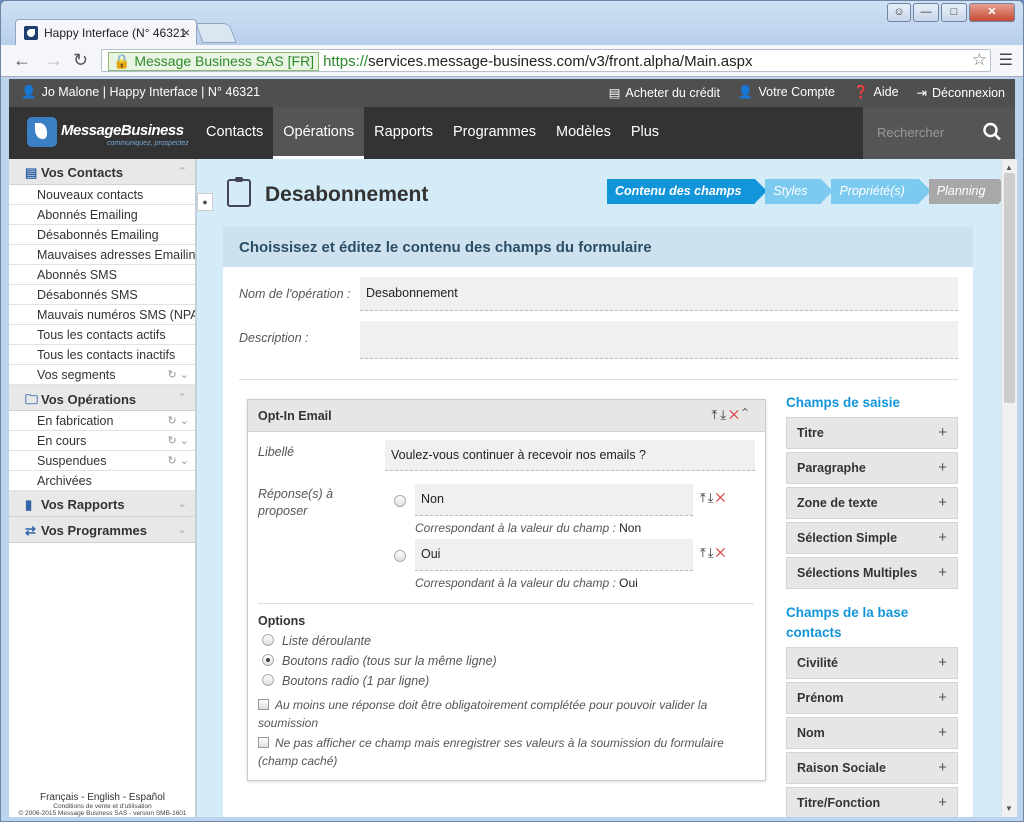  I want to click on description-textarea, so click(659, 340).